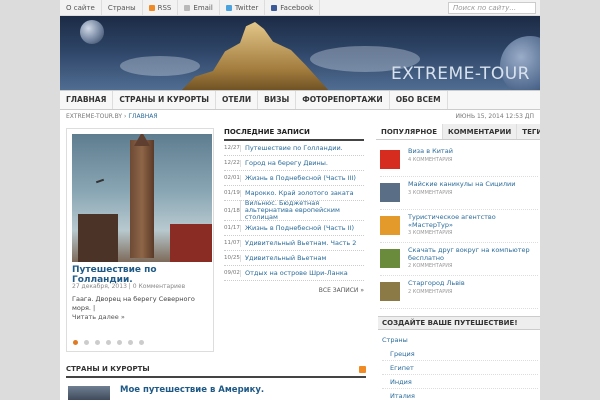  I want to click on post-title: Туристическое агентство «МастерТур», so click(473, 221).